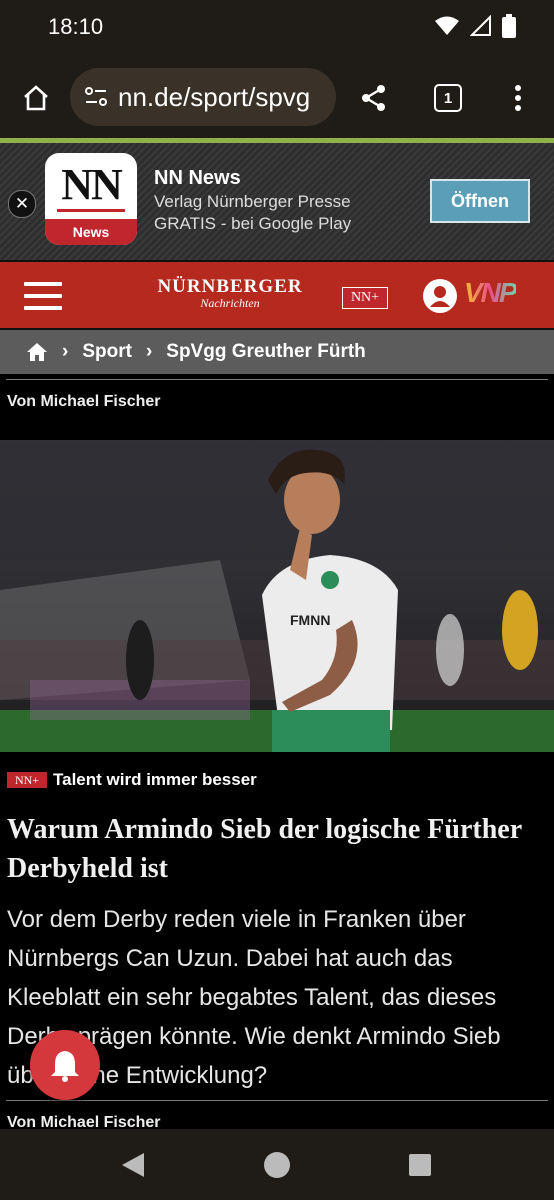  I want to click on clock: 18:10, so click(76, 26).